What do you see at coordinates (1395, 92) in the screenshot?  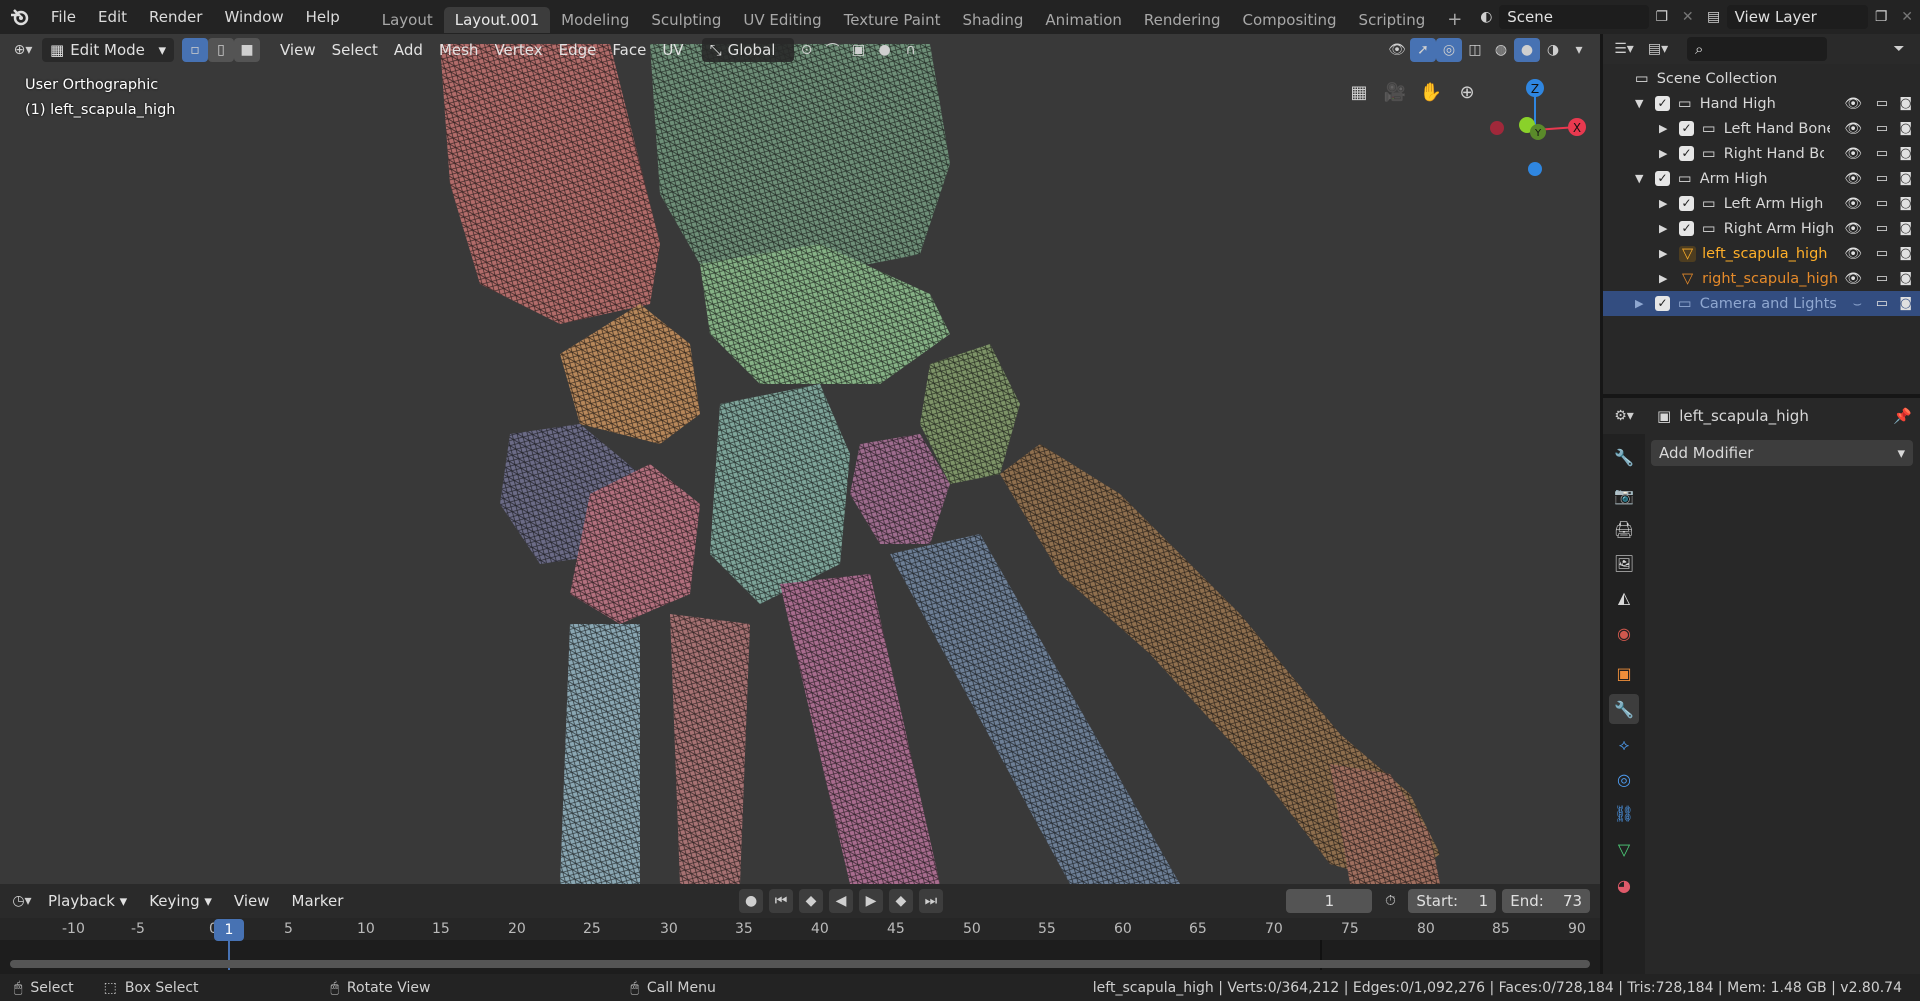 I see `camera-view-icon: 🎥` at bounding box center [1395, 92].